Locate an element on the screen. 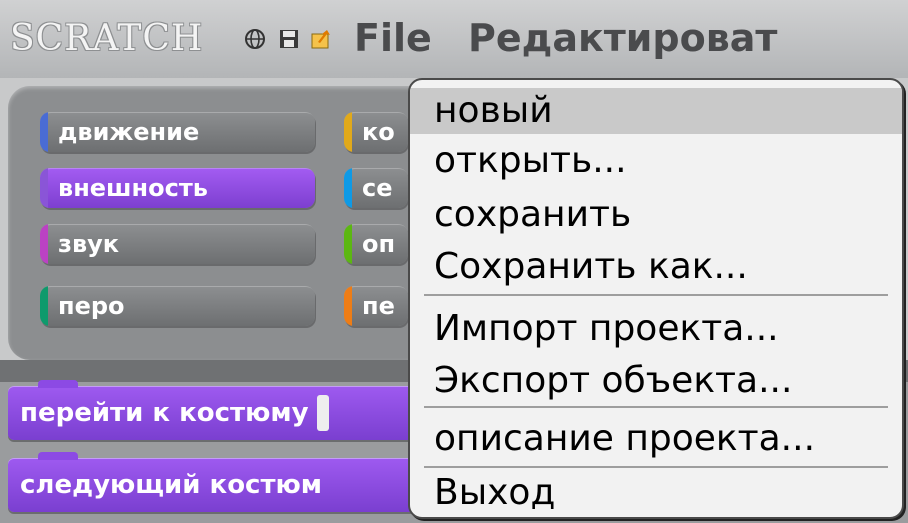 This screenshot has height=523, width=908. scratch-logo: SCRATCH is located at coordinates (107, 38).